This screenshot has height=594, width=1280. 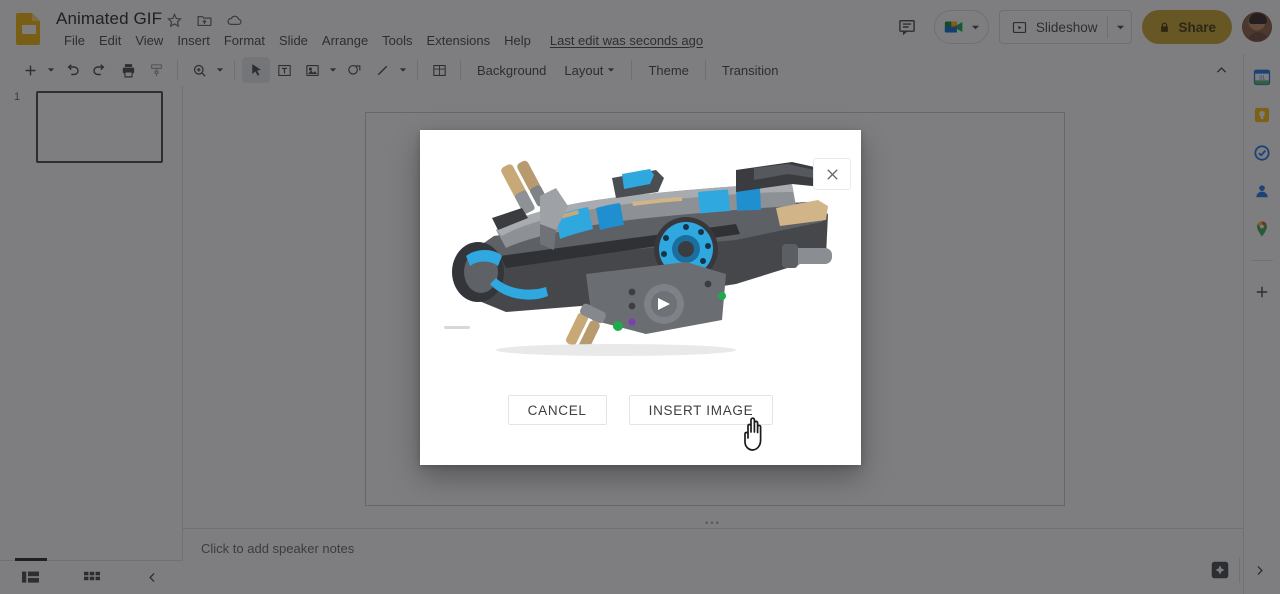 What do you see at coordinates (701, 410) in the screenshot?
I see `insert-image-label: INSERT IMAGE` at bounding box center [701, 410].